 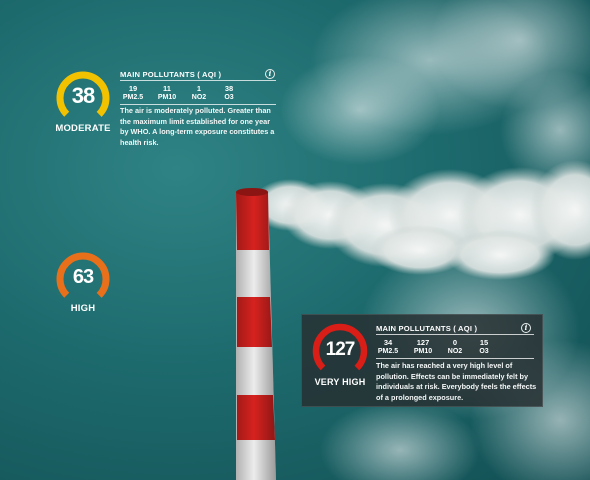 I want to click on aqi-value: 38, so click(x=83, y=95).